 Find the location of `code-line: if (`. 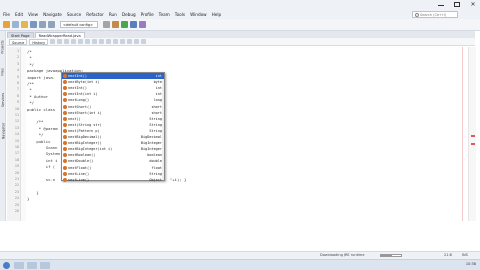

code-line: if ( is located at coordinates (41, 166).